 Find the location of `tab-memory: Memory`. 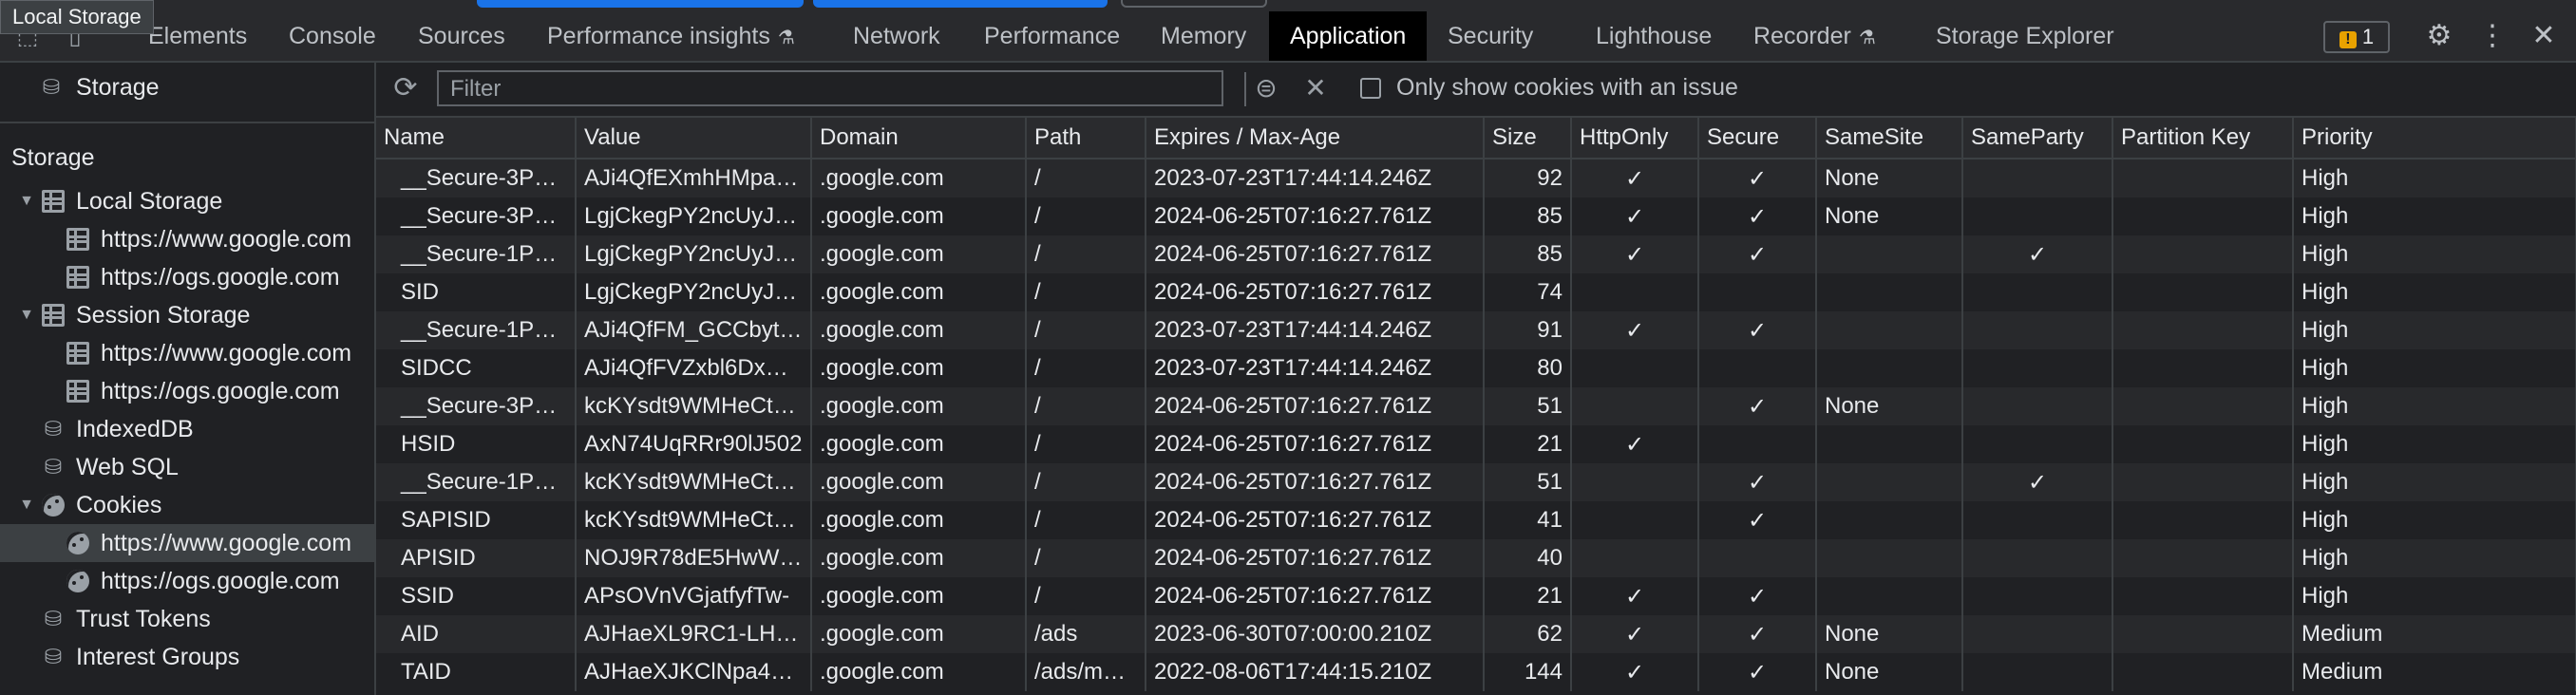

tab-memory: Memory is located at coordinates (1203, 36).